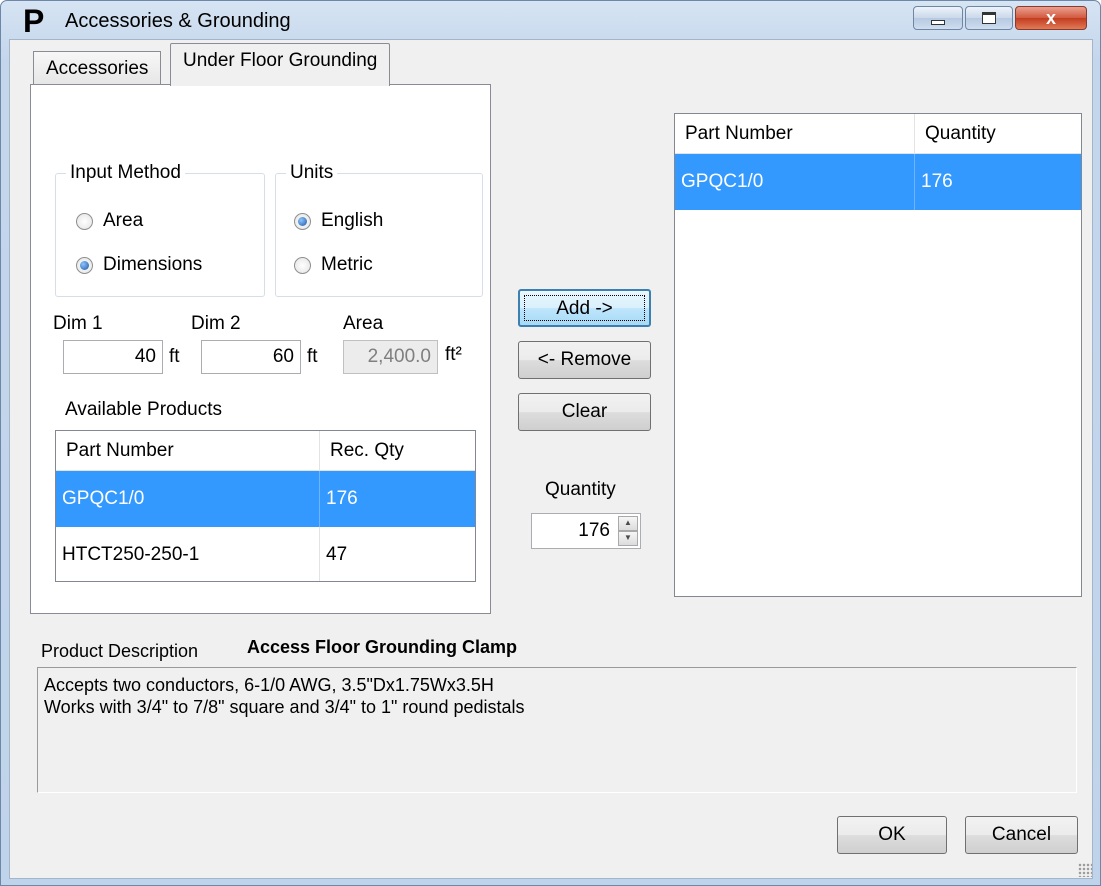 This screenshot has width=1101, height=886. Describe the element at coordinates (397, 450) in the screenshot. I see `column-header-rec-qty: Rec. Qty` at that location.